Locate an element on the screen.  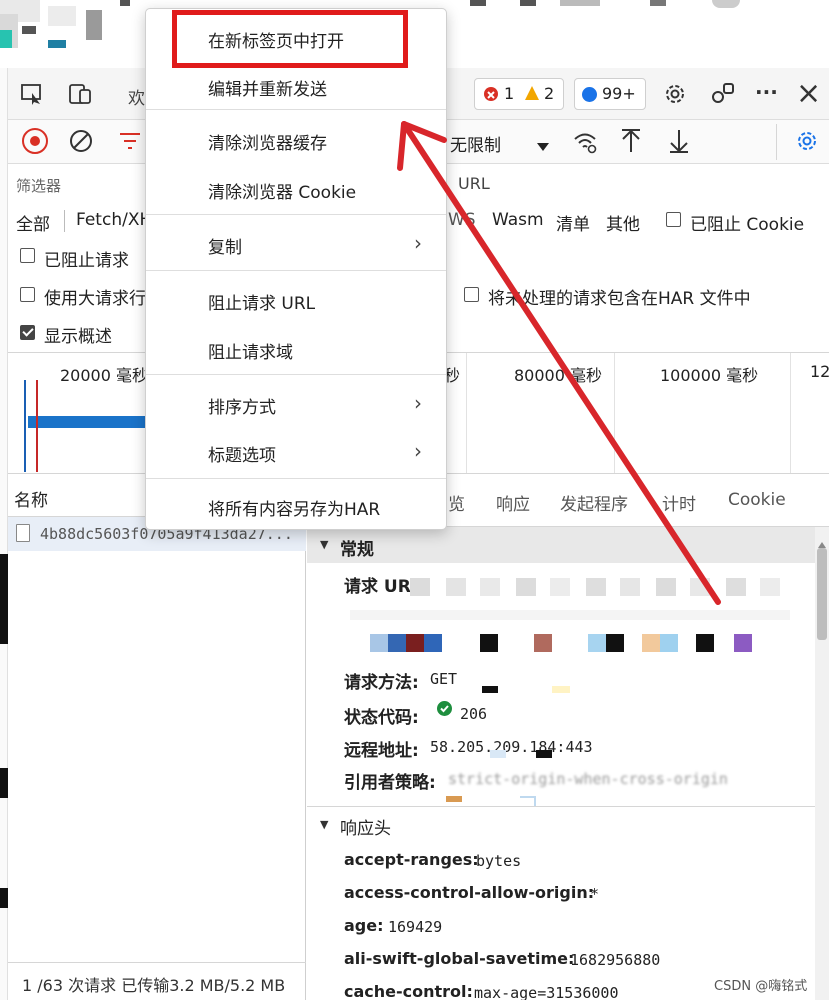
inspect-element-icon is located at coordinates (32, 94).